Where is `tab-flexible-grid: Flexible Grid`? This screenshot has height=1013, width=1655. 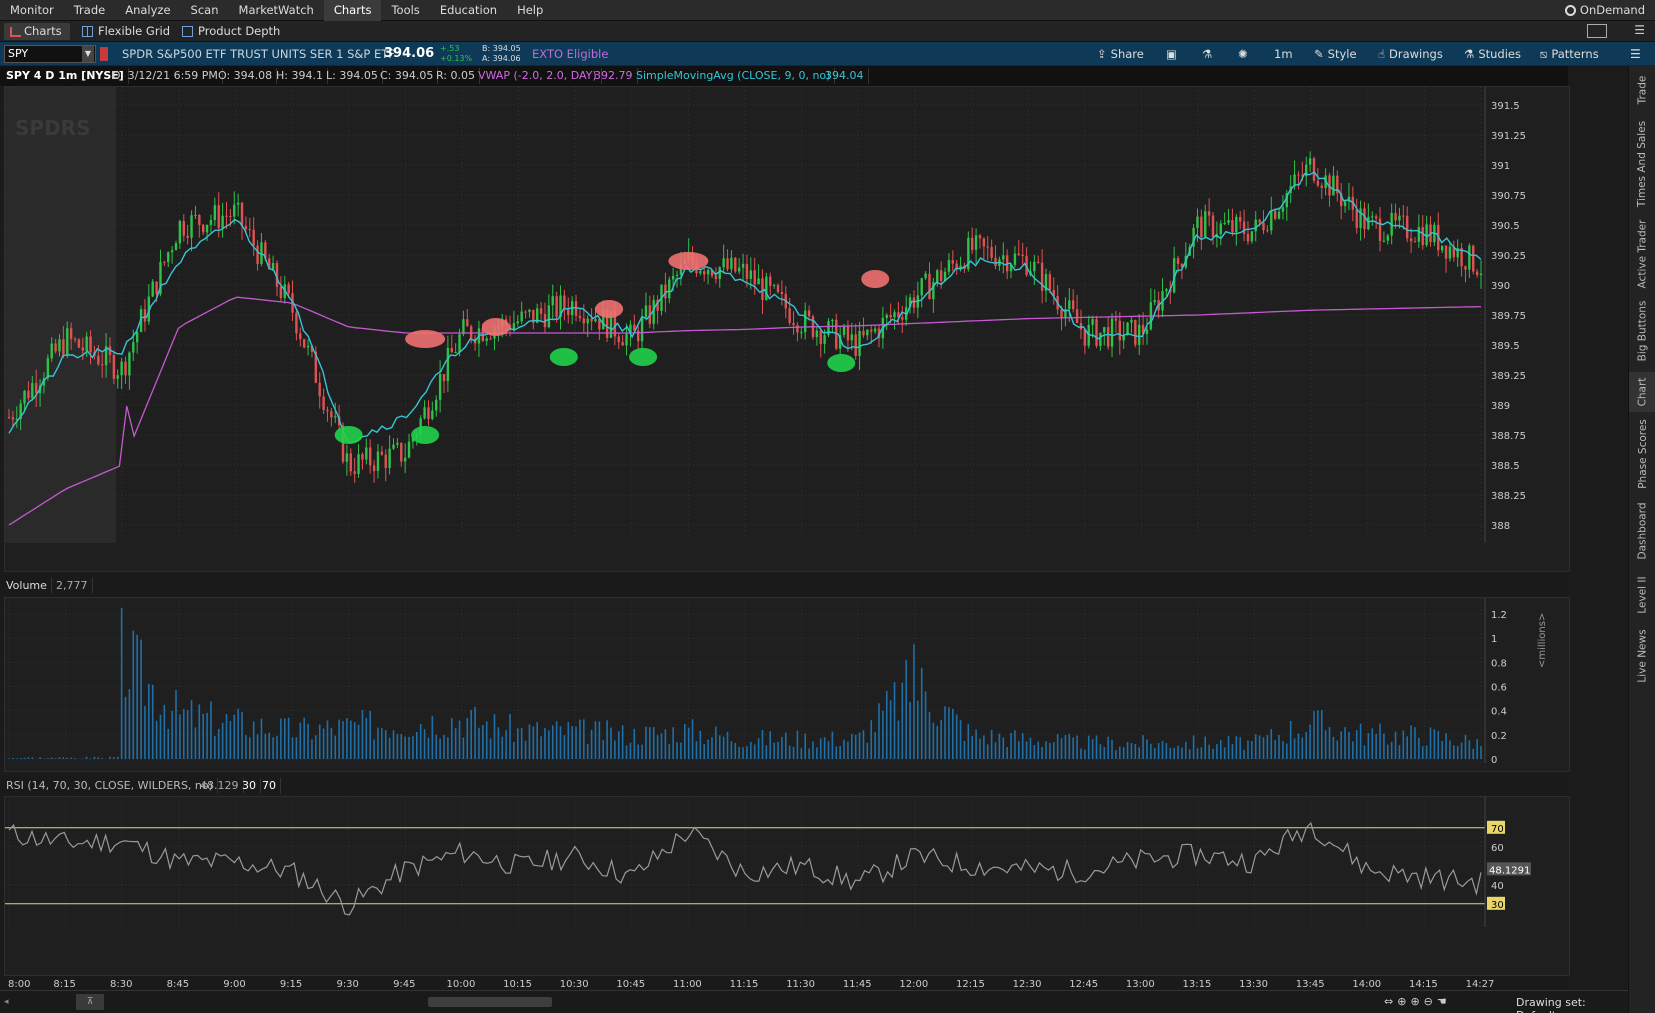 tab-flexible-grid: Flexible Grid is located at coordinates (124, 31).